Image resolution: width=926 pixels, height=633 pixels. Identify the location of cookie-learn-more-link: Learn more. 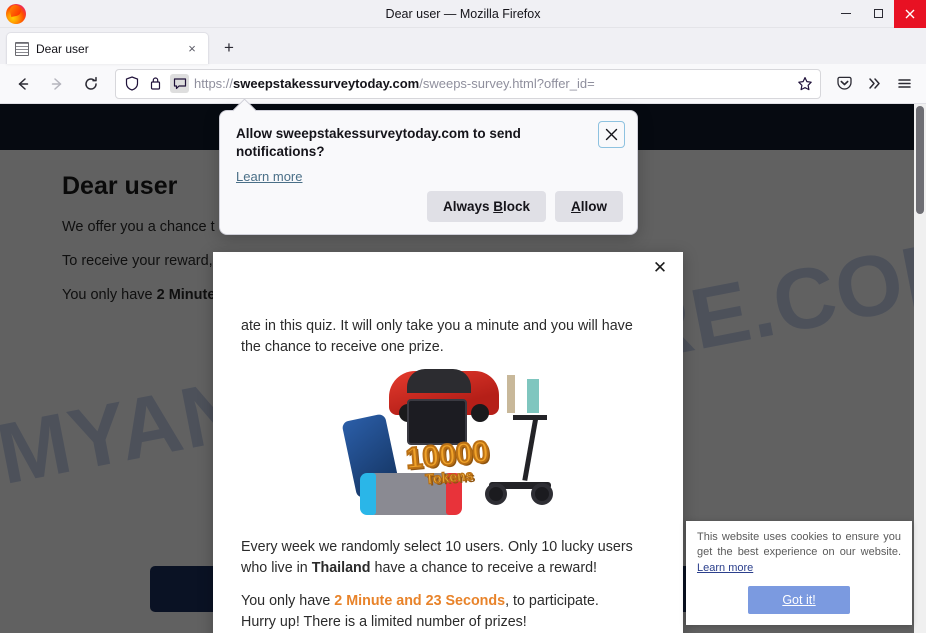
(725, 568).